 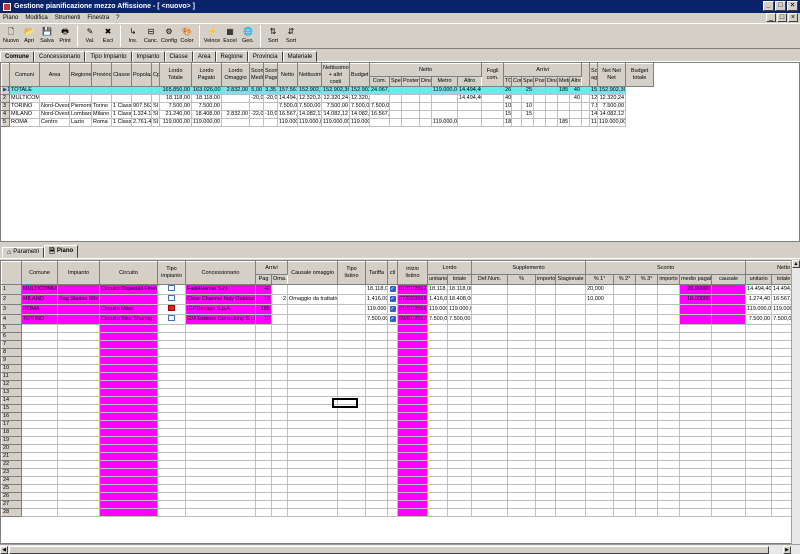 What do you see at coordinates (11, 472) in the screenshot?
I see `row-header: 23` at bounding box center [11, 472].